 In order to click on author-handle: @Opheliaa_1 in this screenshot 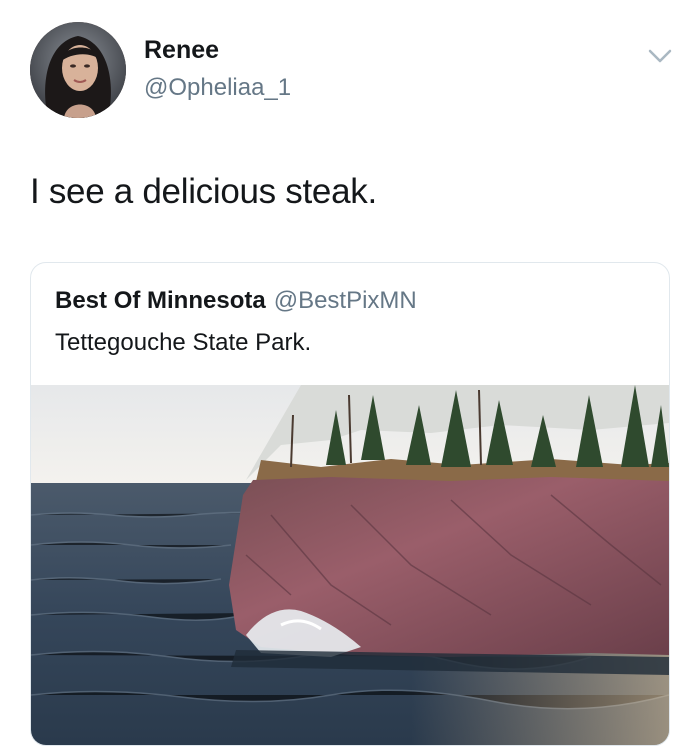, I will do `click(217, 88)`.